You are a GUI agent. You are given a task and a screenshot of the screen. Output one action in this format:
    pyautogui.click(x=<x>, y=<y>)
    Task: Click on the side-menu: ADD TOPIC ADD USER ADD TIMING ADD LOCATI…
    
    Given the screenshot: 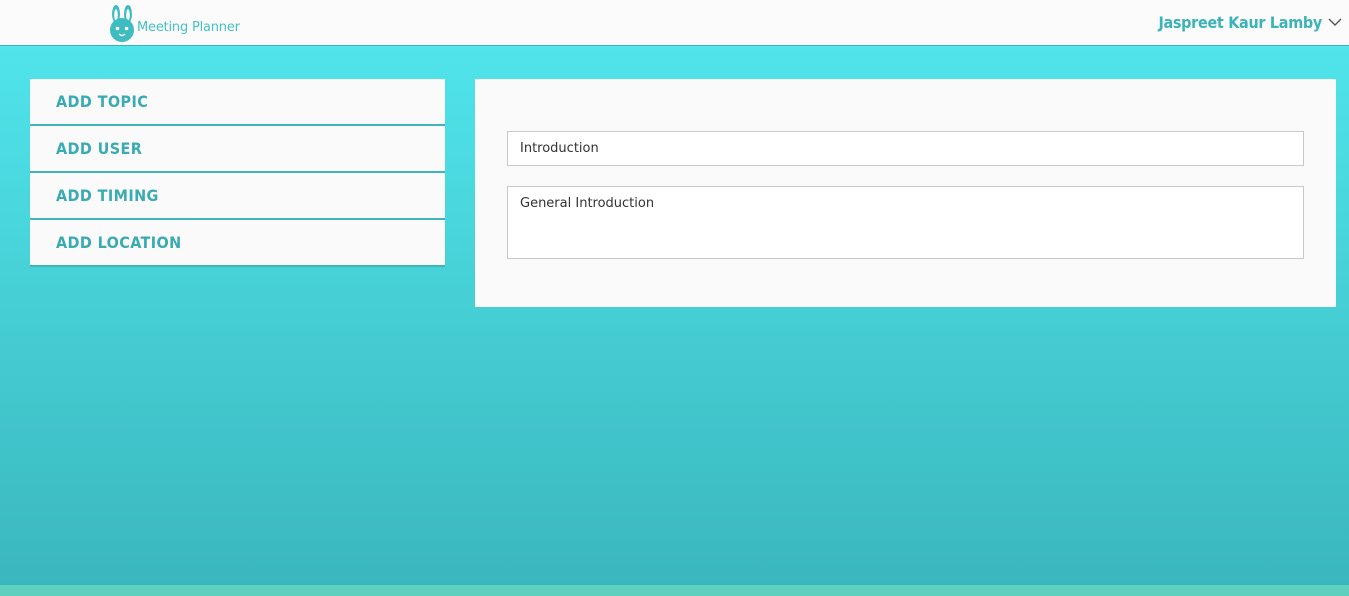 What is the action you would take?
    pyautogui.click(x=237, y=173)
    